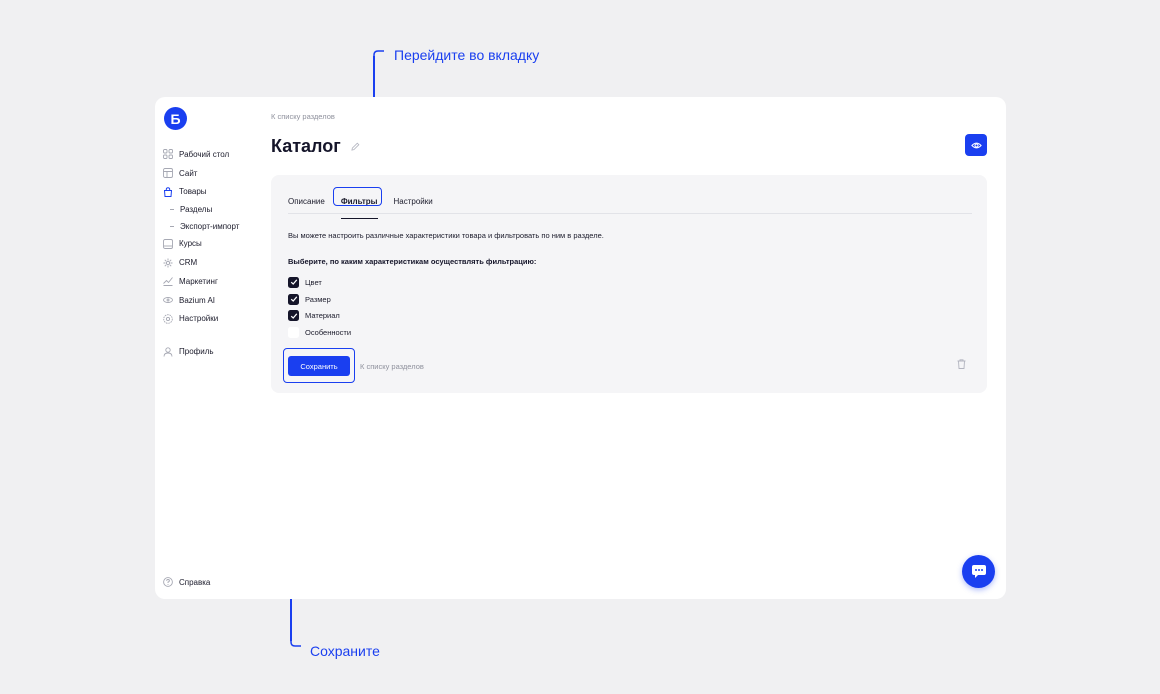 This screenshot has height=694, width=1160. I want to click on sidebar-item-label: Товары, so click(193, 192).